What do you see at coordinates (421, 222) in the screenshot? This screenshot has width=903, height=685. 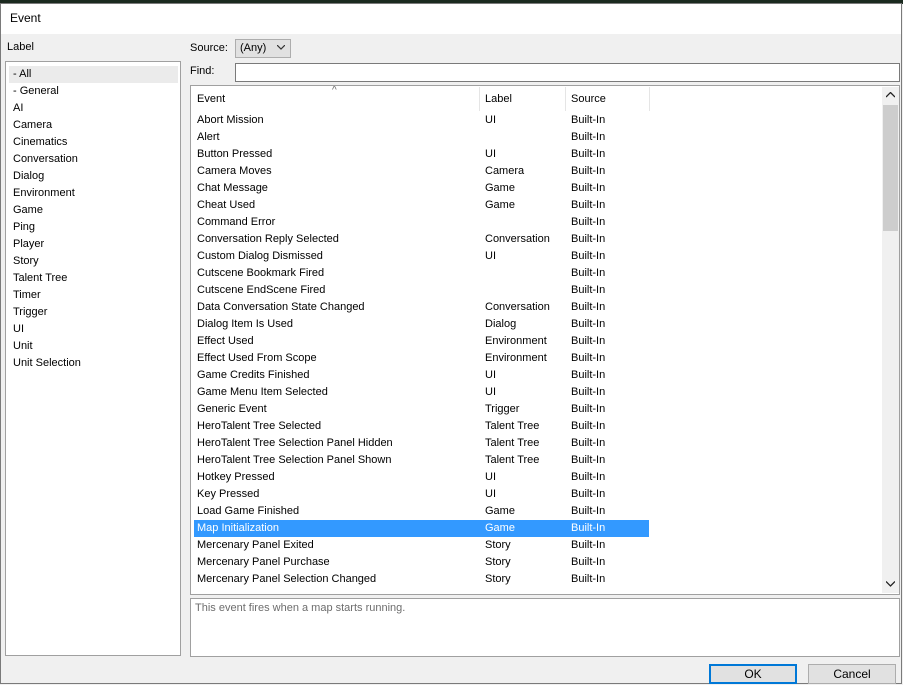 I see `table-row: Command Error Built-In` at bounding box center [421, 222].